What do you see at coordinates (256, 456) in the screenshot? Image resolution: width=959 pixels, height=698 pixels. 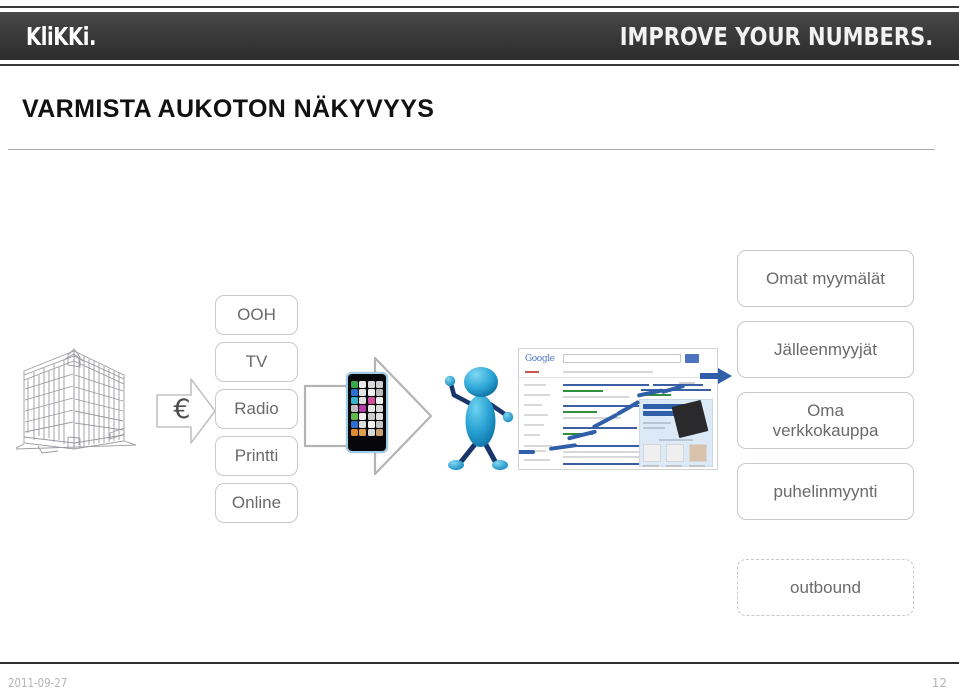 I see `channel-chip-printti: Printti` at bounding box center [256, 456].